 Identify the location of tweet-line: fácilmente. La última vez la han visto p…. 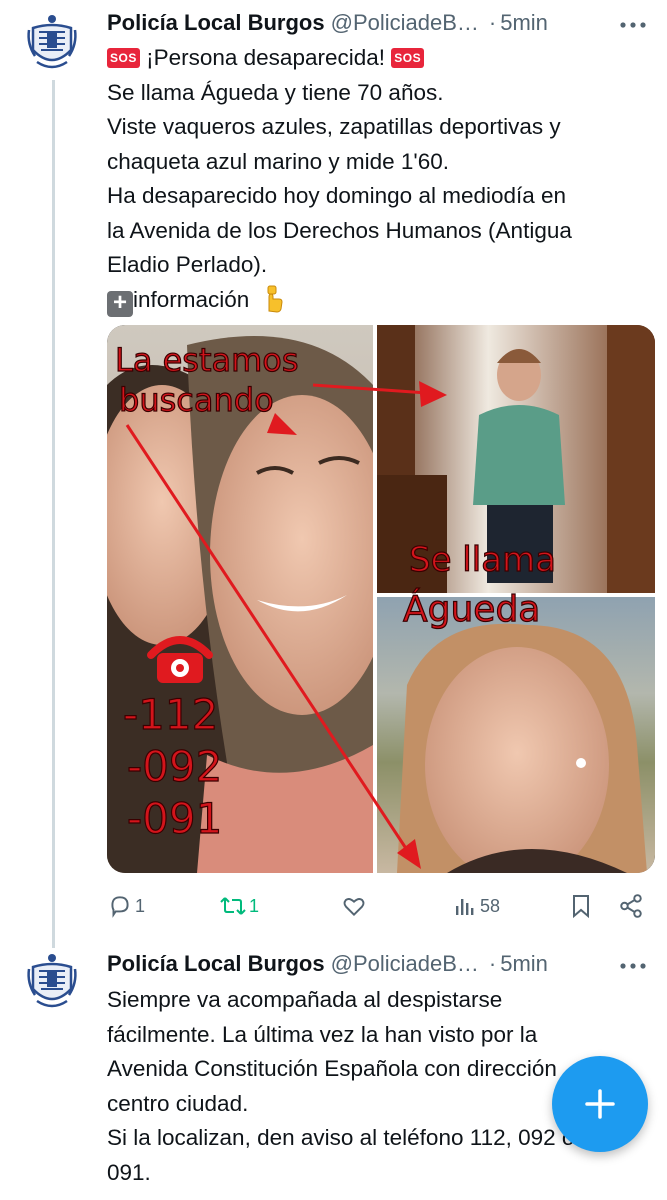
(322, 1034).